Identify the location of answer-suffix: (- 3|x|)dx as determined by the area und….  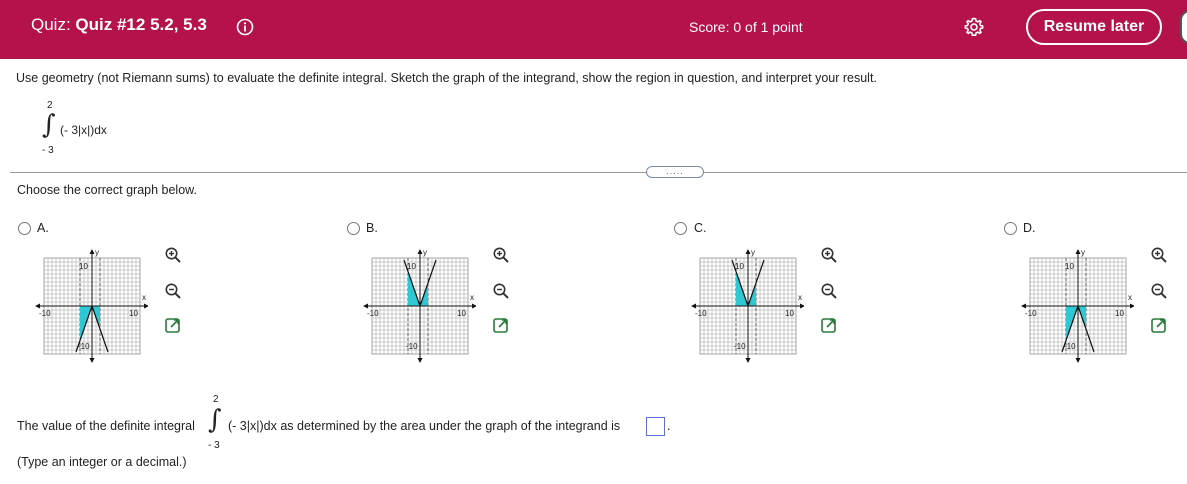
(424, 426).